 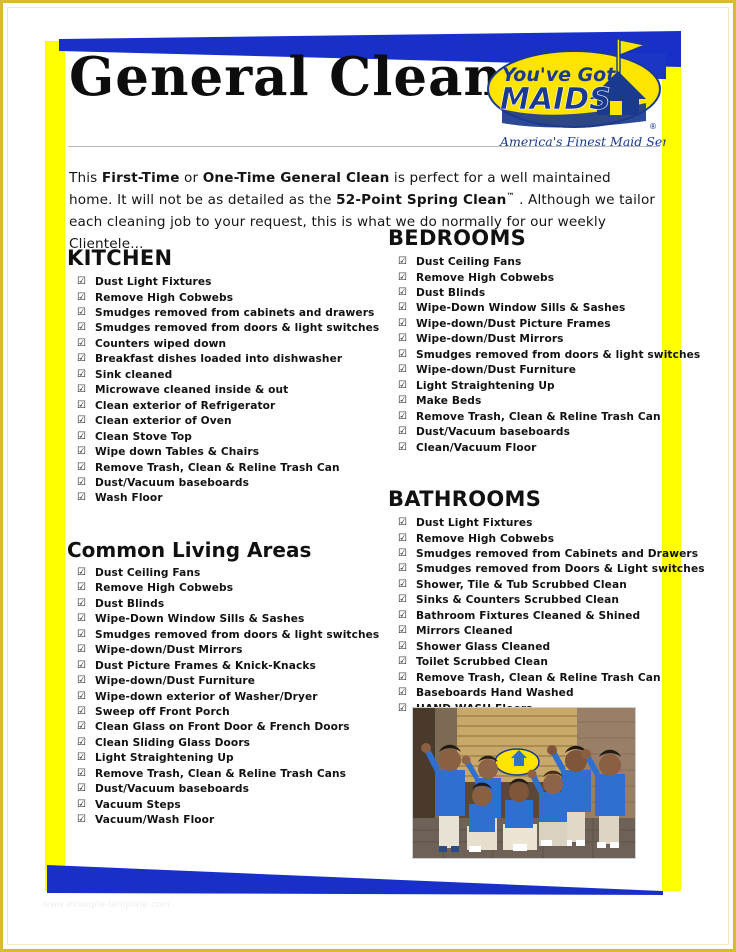 What do you see at coordinates (528, 600) in the screenshot?
I see `list-item: ☑ Sinks & Counters Scrubbed Clean` at bounding box center [528, 600].